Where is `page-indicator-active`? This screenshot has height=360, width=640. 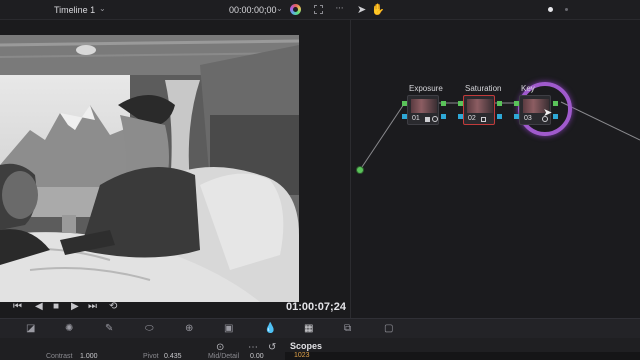
page-indicator-active is located at coordinates (550, 9).